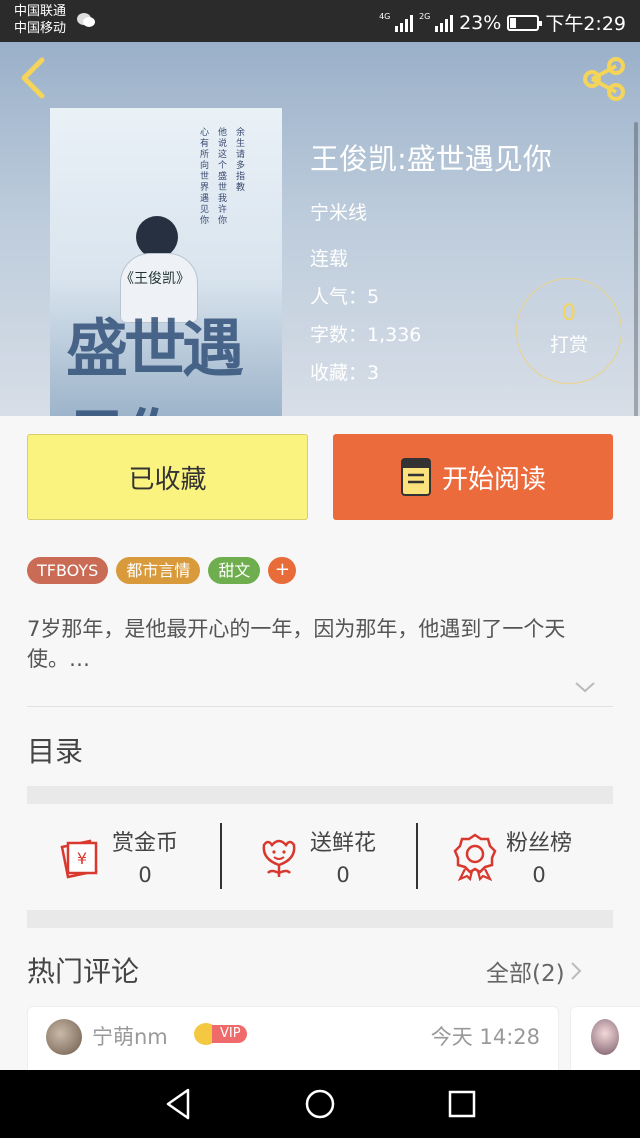  What do you see at coordinates (385, 16) in the screenshot?
I see `network-type-1: 4G` at bounding box center [385, 16].